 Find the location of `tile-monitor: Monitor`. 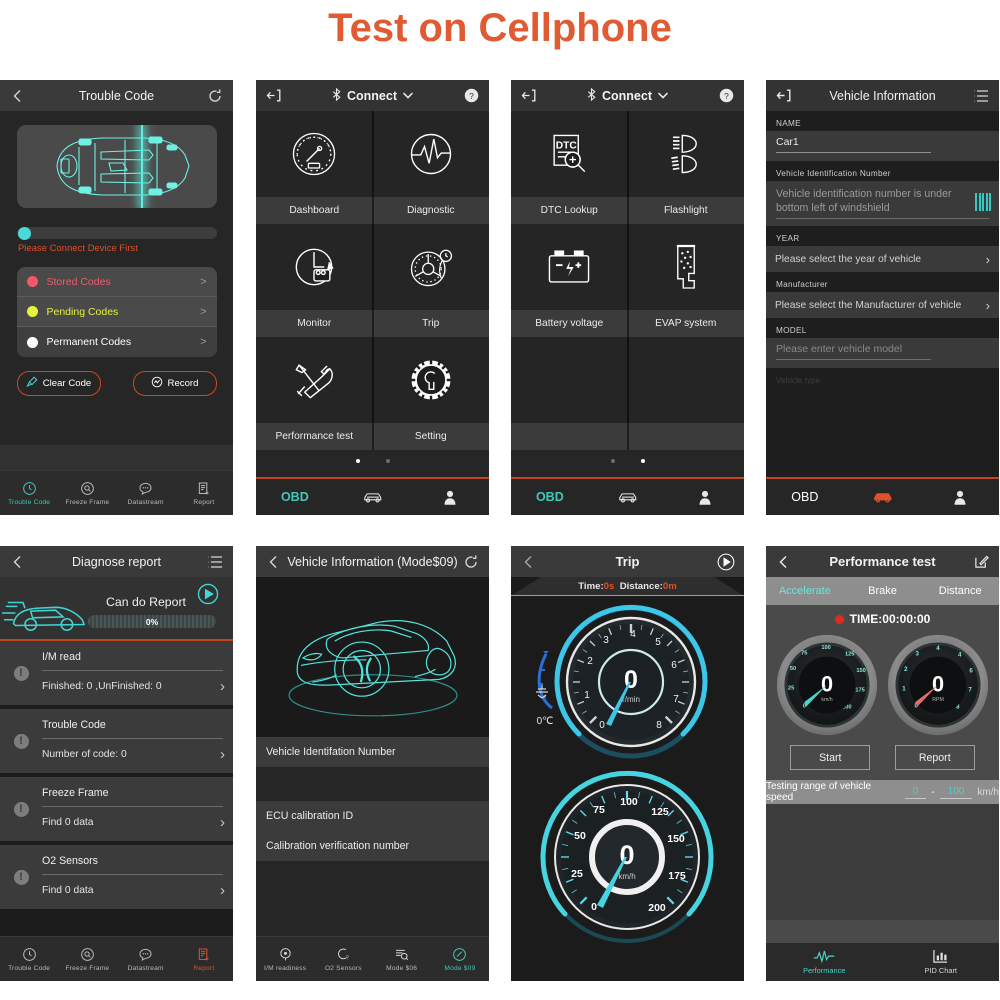

tile-monitor: Monitor is located at coordinates (314, 280).